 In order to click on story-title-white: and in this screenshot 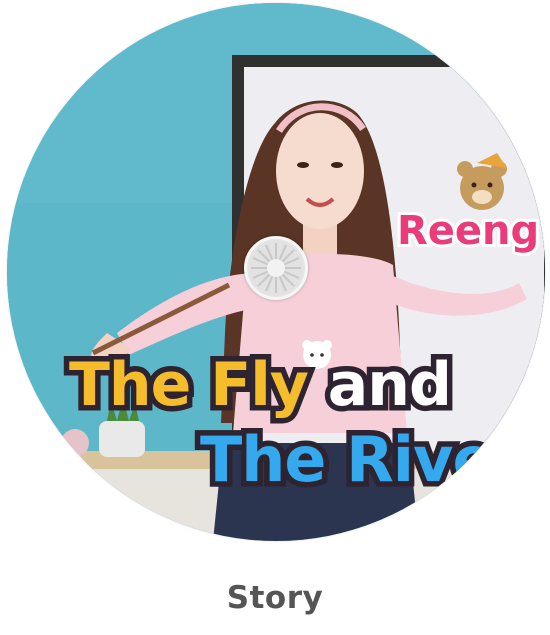, I will do `click(382, 385)`.